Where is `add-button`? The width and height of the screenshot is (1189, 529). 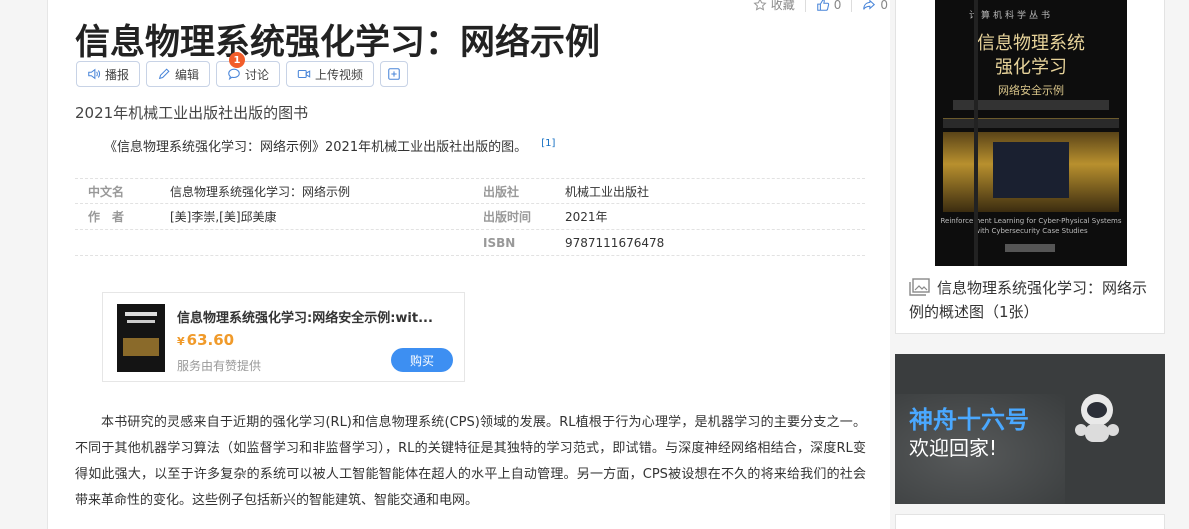 add-button is located at coordinates (394, 74).